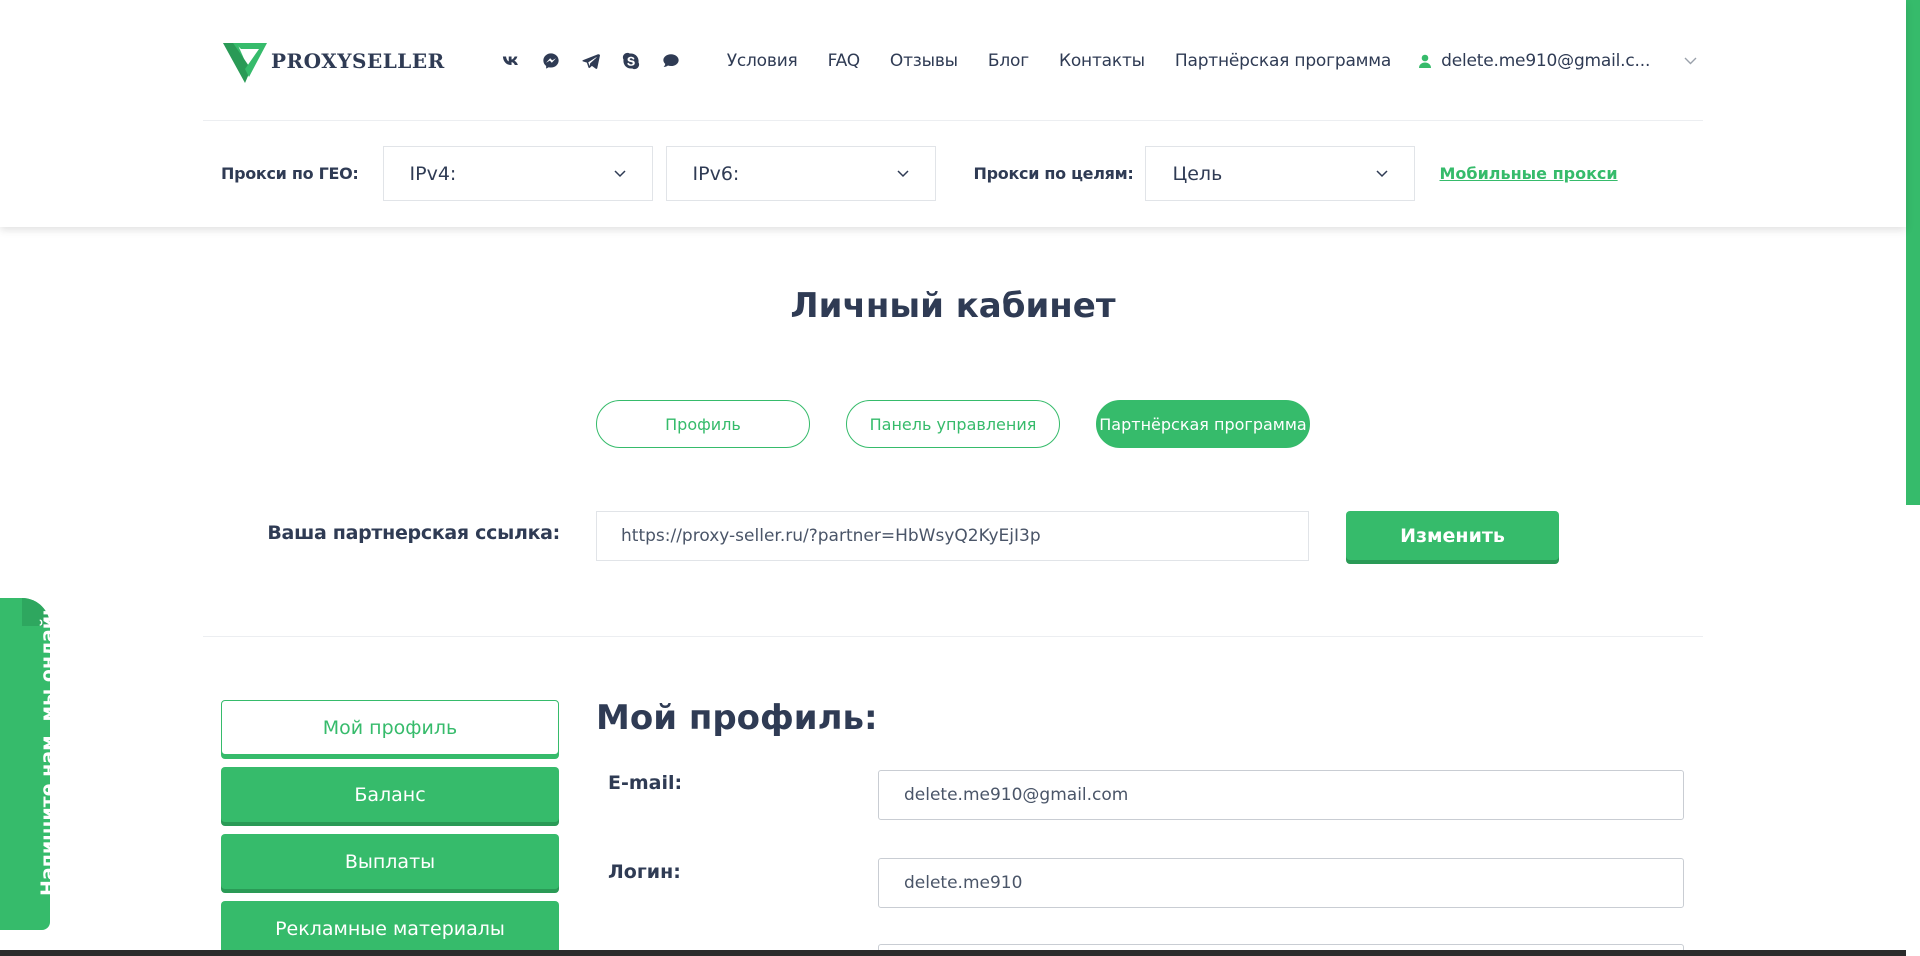  I want to click on ipv6-select: IPv6:, so click(800, 173).